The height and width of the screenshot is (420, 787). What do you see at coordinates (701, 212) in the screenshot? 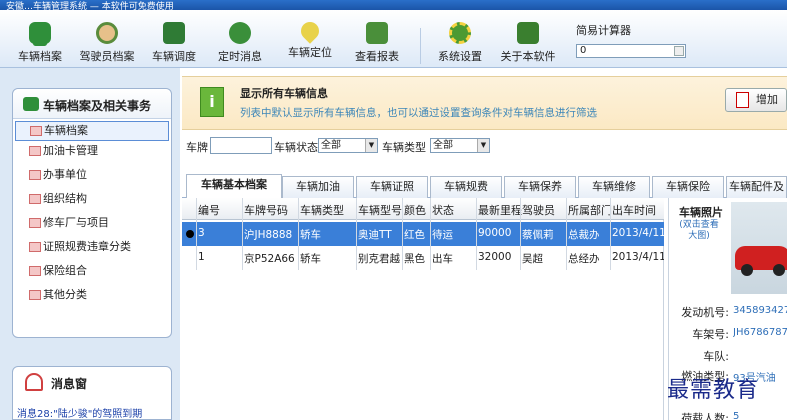
I see `vehicle-photo-title: 车辆照片` at bounding box center [701, 212].